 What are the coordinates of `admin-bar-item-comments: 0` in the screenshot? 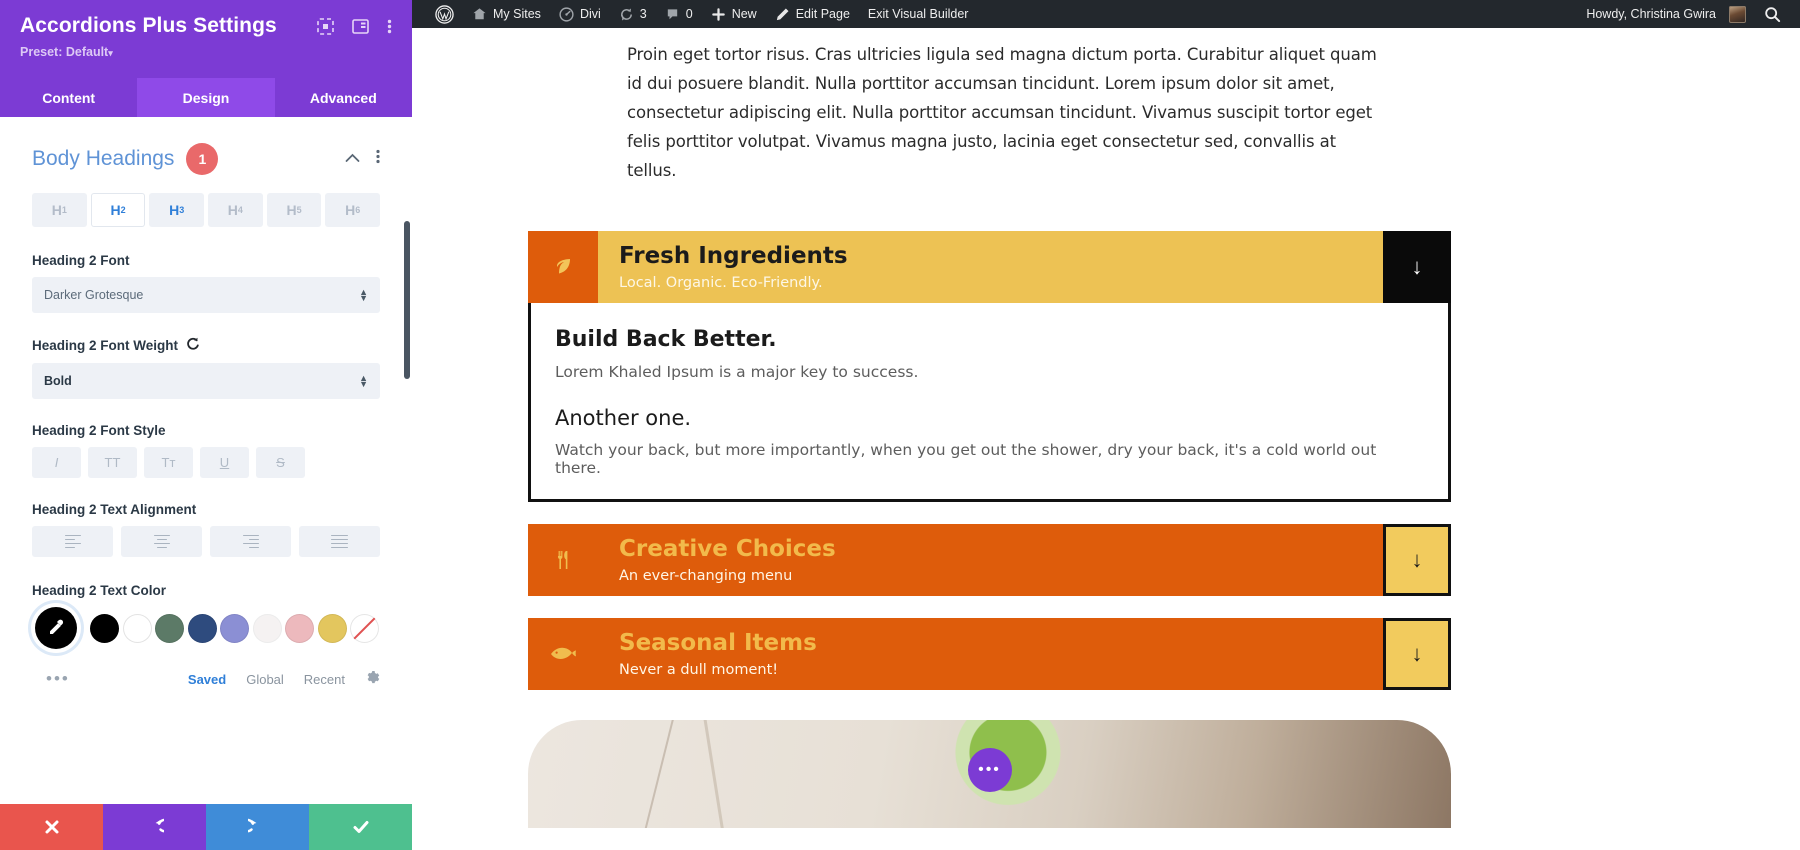 It's located at (679, 14).